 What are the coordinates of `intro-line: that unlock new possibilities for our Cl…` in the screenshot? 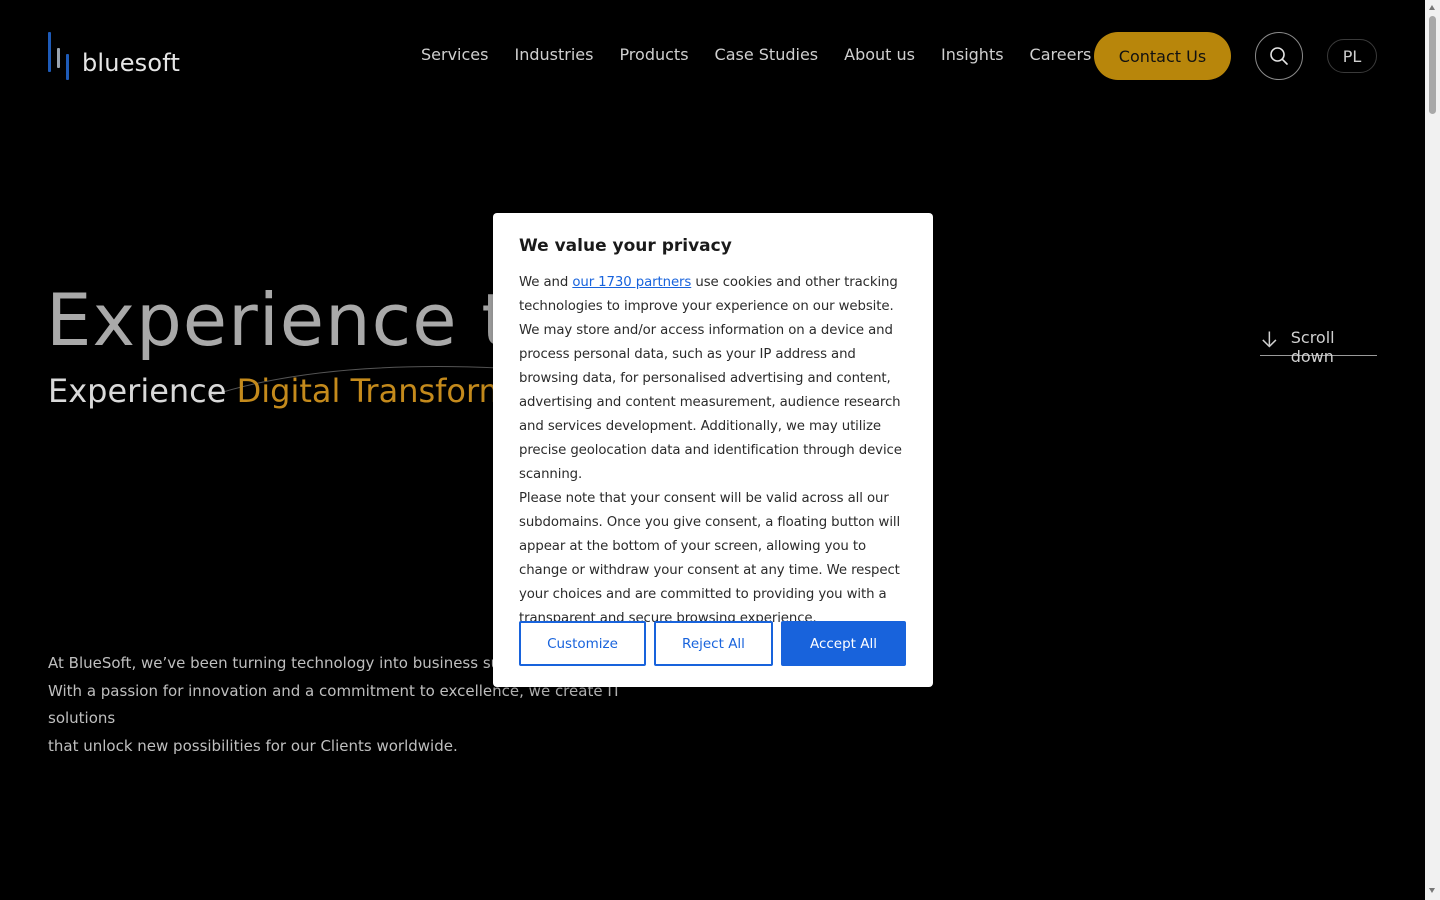 It's located at (253, 745).